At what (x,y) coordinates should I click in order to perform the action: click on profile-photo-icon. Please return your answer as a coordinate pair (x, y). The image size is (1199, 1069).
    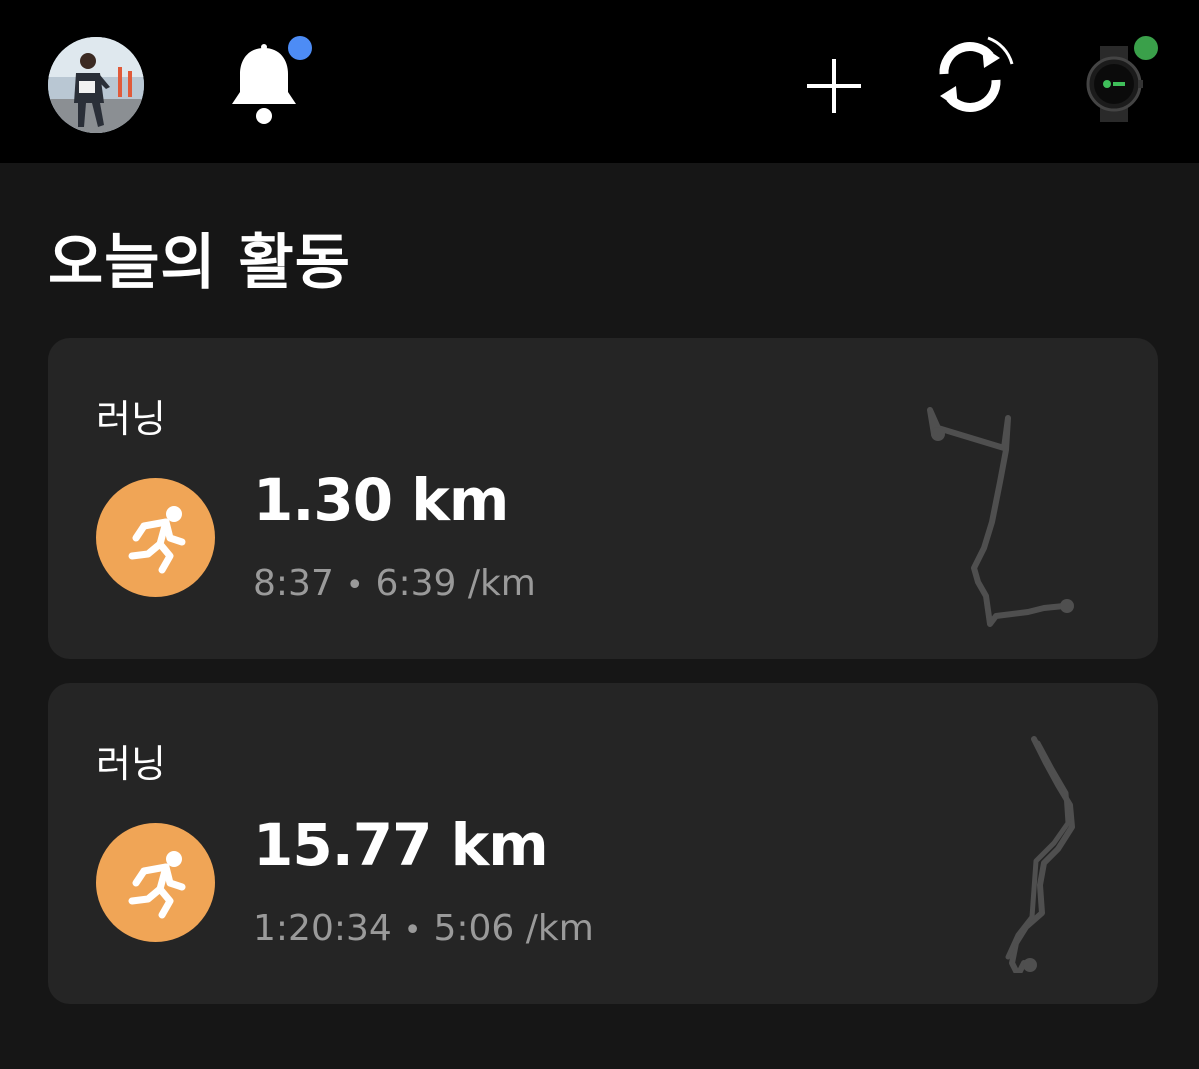
    Looking at the image, I should click on (96, 85).